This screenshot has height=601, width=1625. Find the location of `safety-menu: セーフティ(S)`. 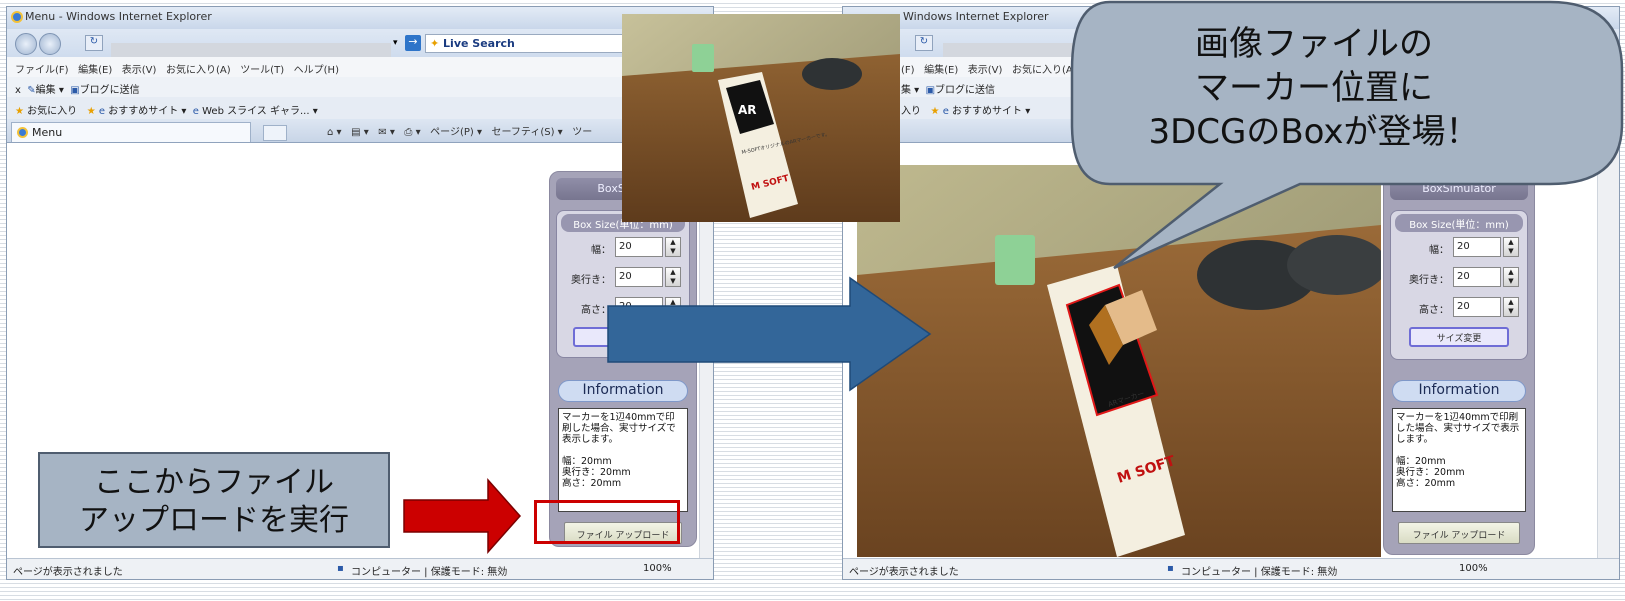

safety-menu: セーフティ(S) is located at coordinates (523, 132).